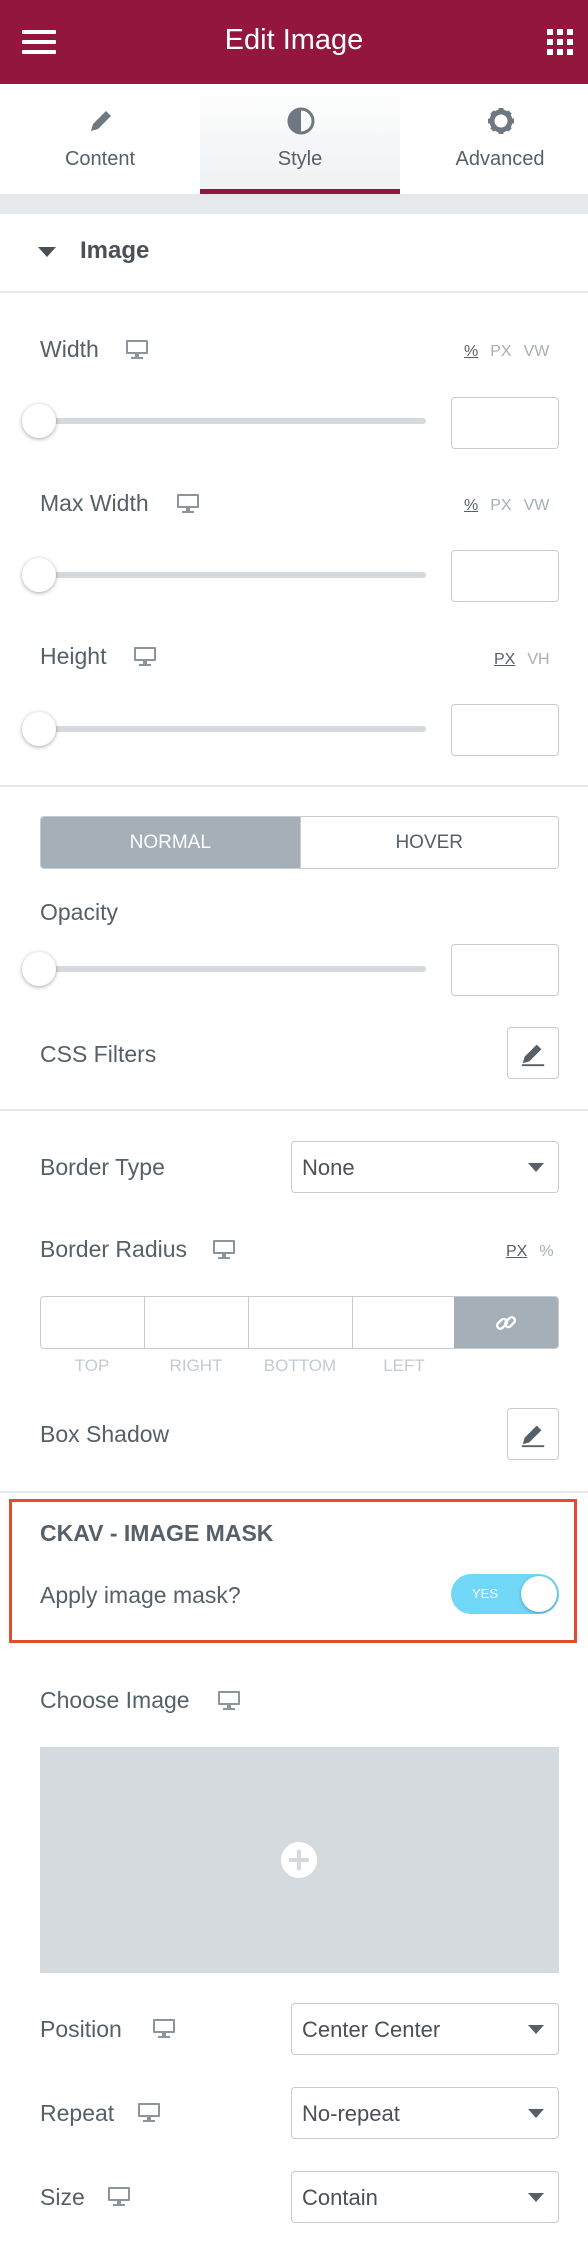  What do you see at coordinates (485, 1593) in the screenshot?
I see `toggle-yes-text: YES` at bounding box center [485, 1593].